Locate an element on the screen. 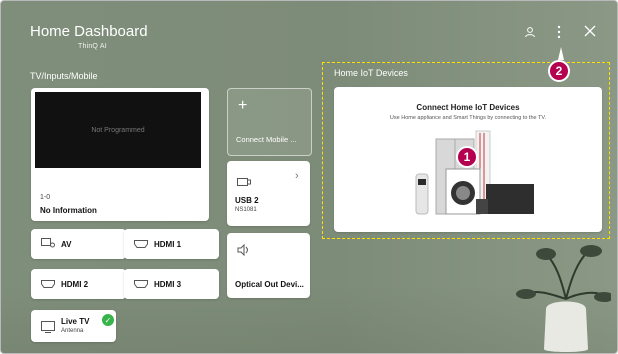 The width and height of the screenshot is (618, 354). usb-label: USB 2 is located at coordinates (247, 200).